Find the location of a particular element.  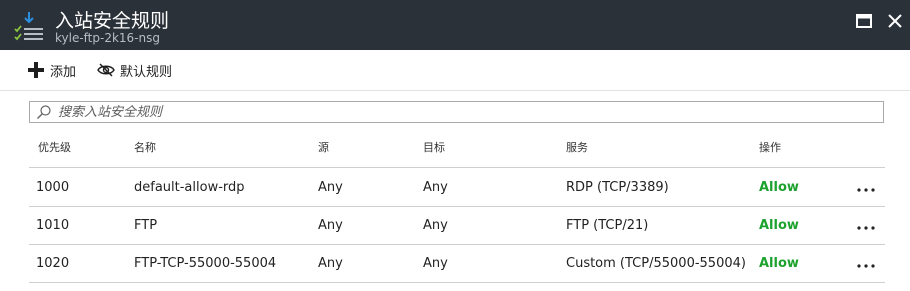

maximize-icon is located at coordinates (864, 21).